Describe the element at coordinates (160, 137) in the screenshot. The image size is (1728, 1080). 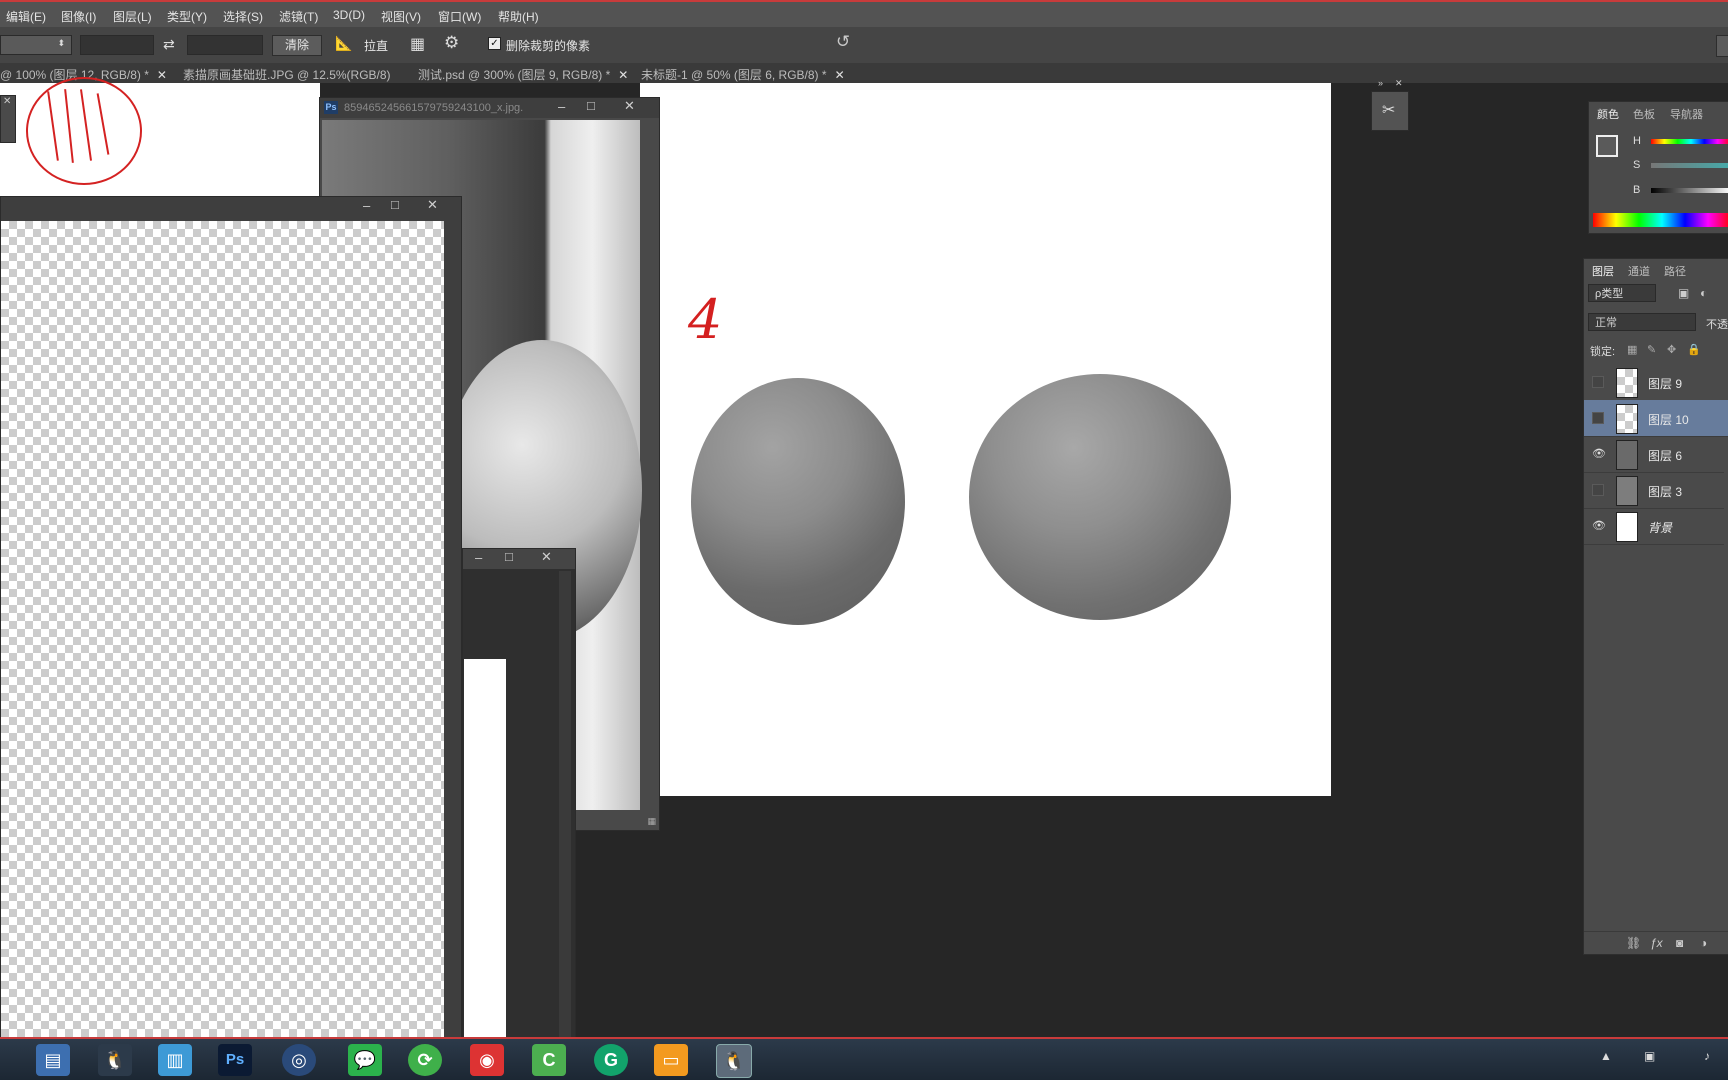
I see `top-left-document` at that location.